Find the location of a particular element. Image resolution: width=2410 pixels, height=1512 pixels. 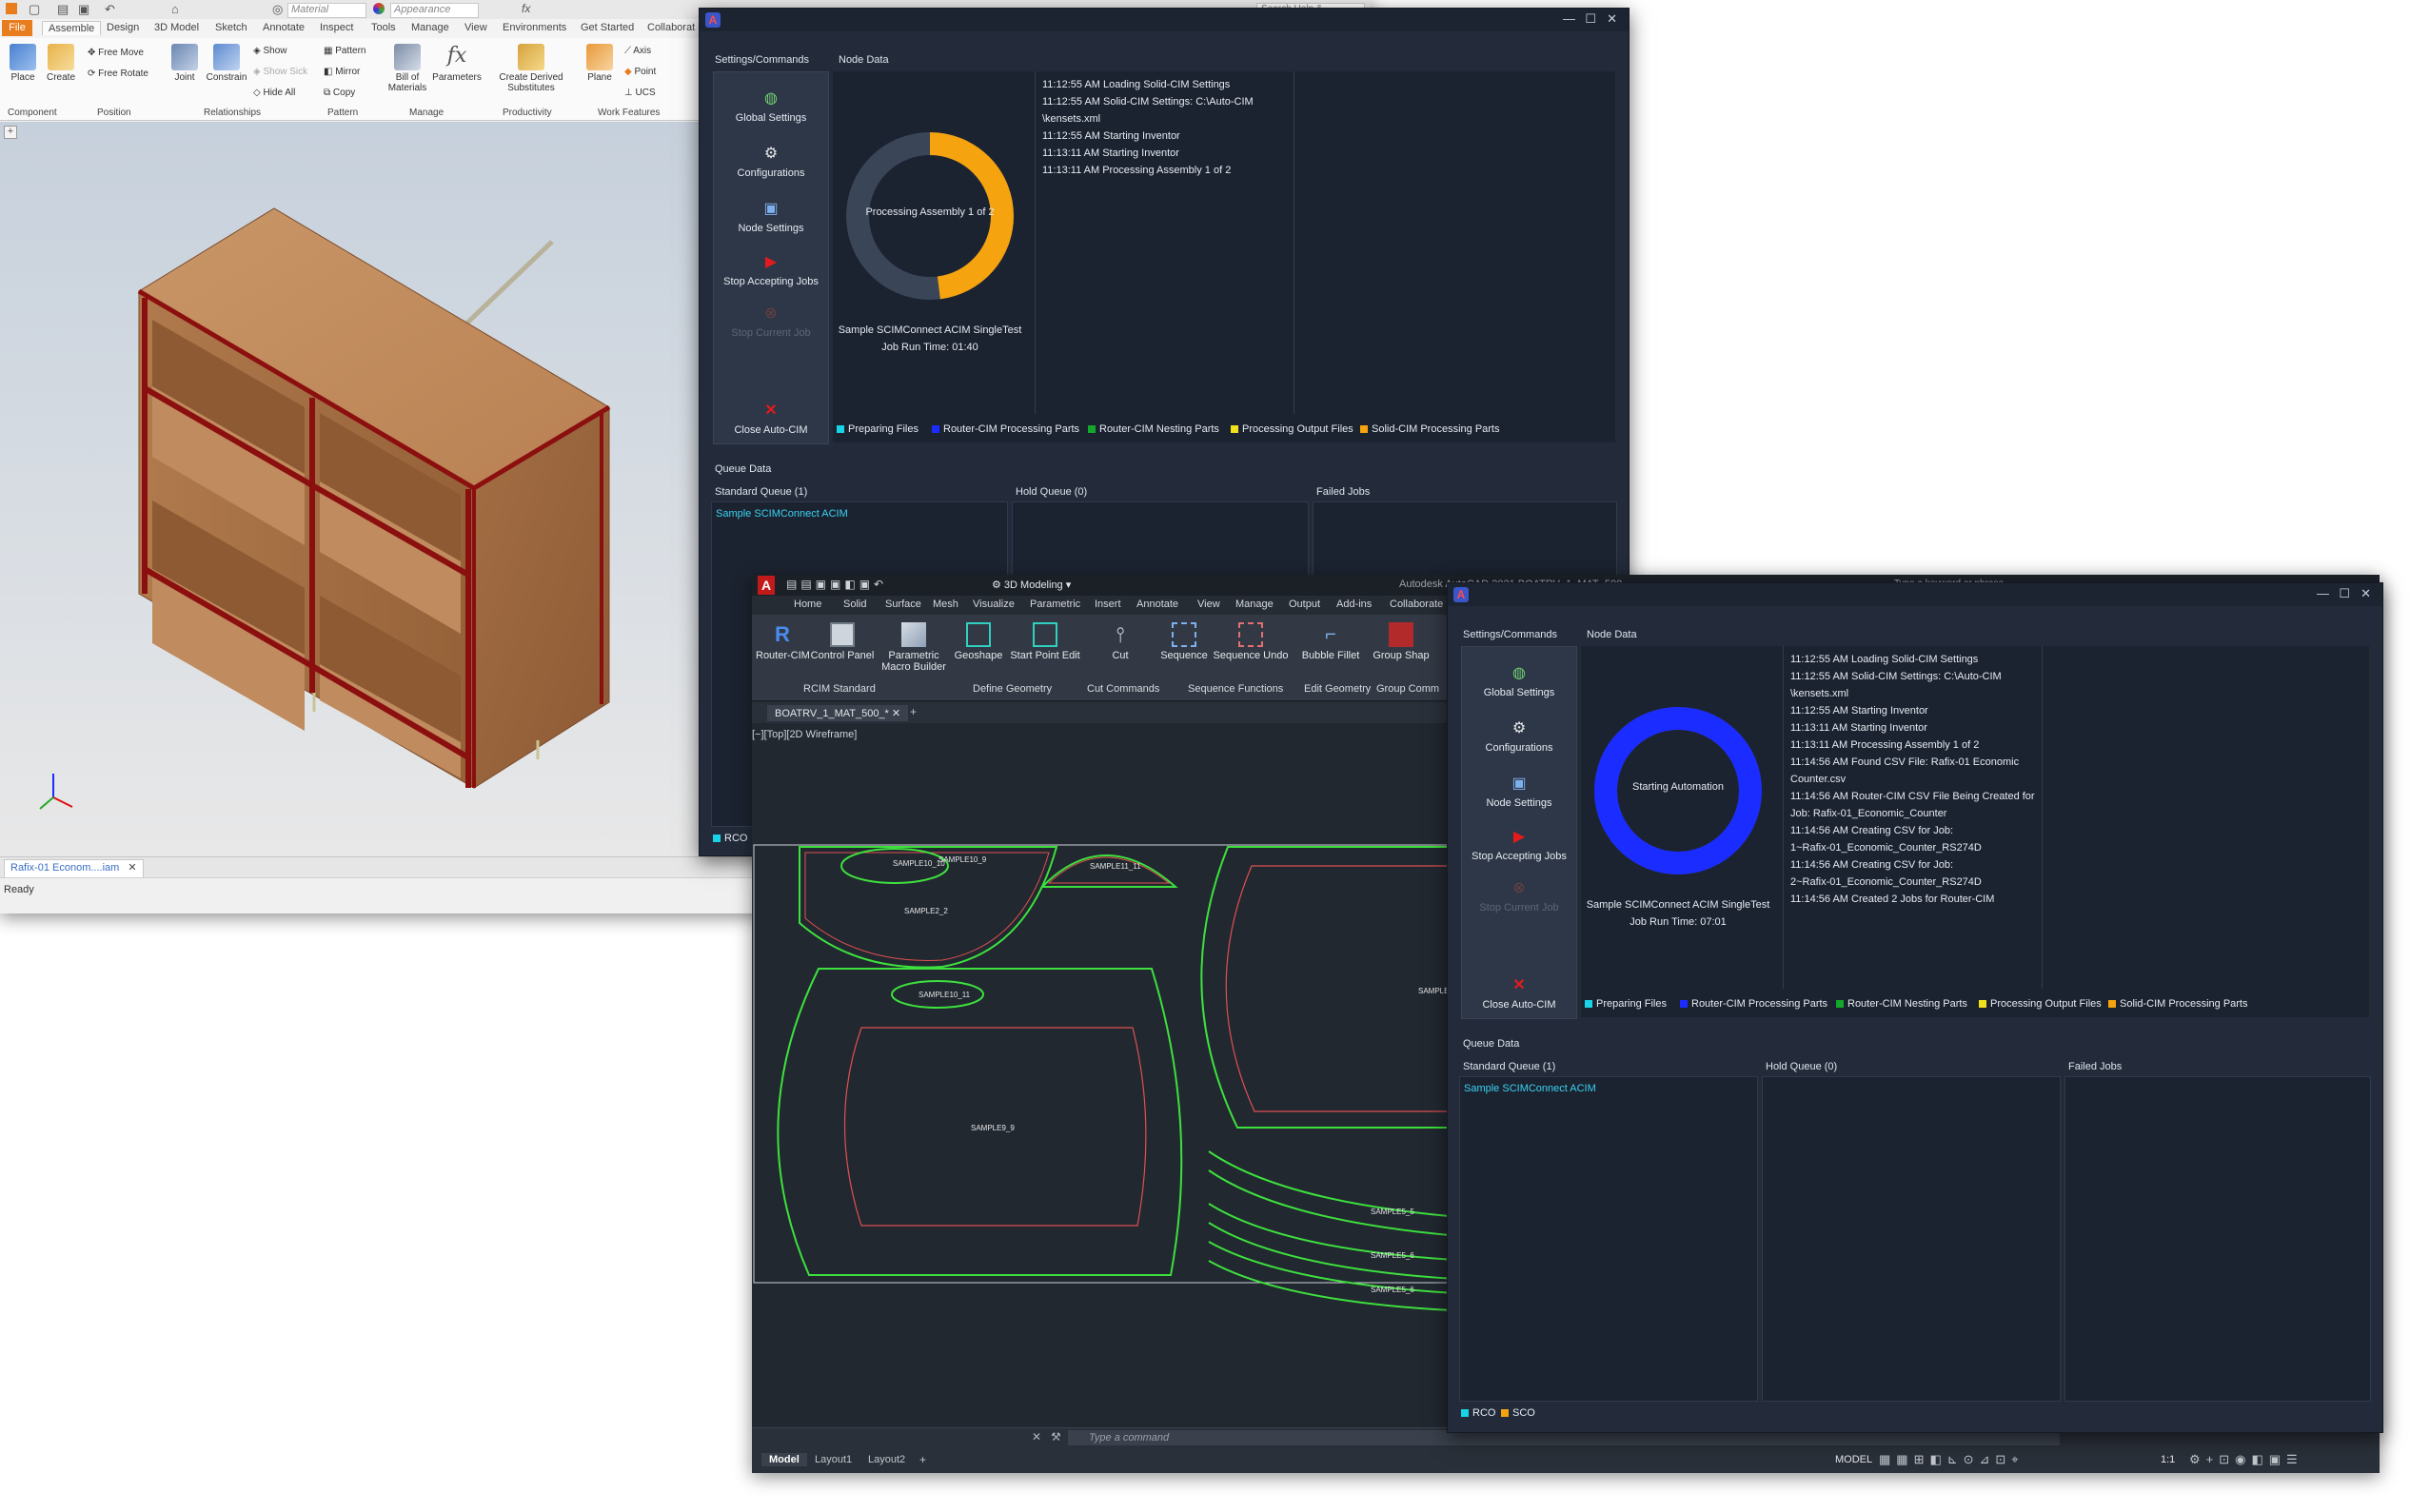

failed-jobs-list is located at coordinates (2217, 1239).